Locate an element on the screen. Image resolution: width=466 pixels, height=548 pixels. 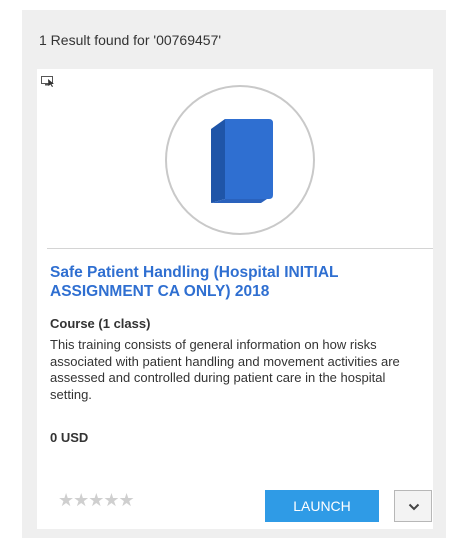
launch-button: LAUNCH is located at coordinates (322, 506).